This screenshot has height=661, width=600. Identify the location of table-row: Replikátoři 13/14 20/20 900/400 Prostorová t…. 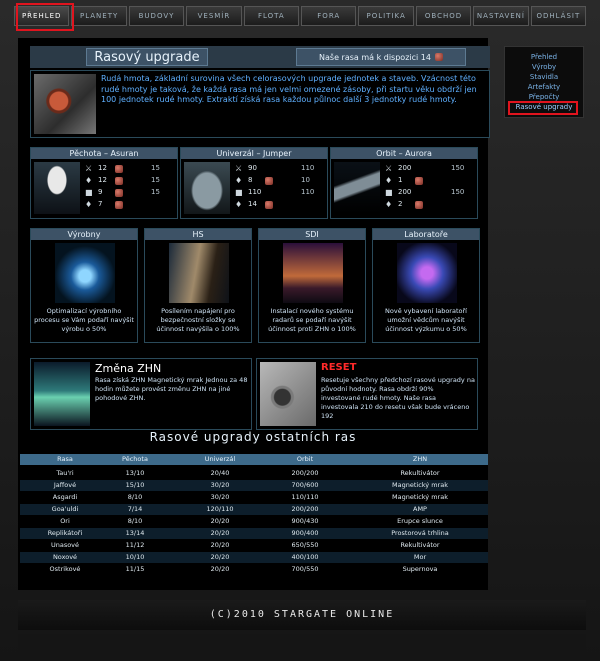
(254, 533).